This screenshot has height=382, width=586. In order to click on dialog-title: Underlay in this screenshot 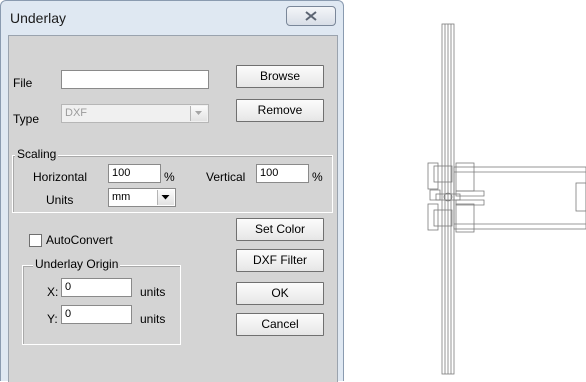, I will do `click(38, 18)`.